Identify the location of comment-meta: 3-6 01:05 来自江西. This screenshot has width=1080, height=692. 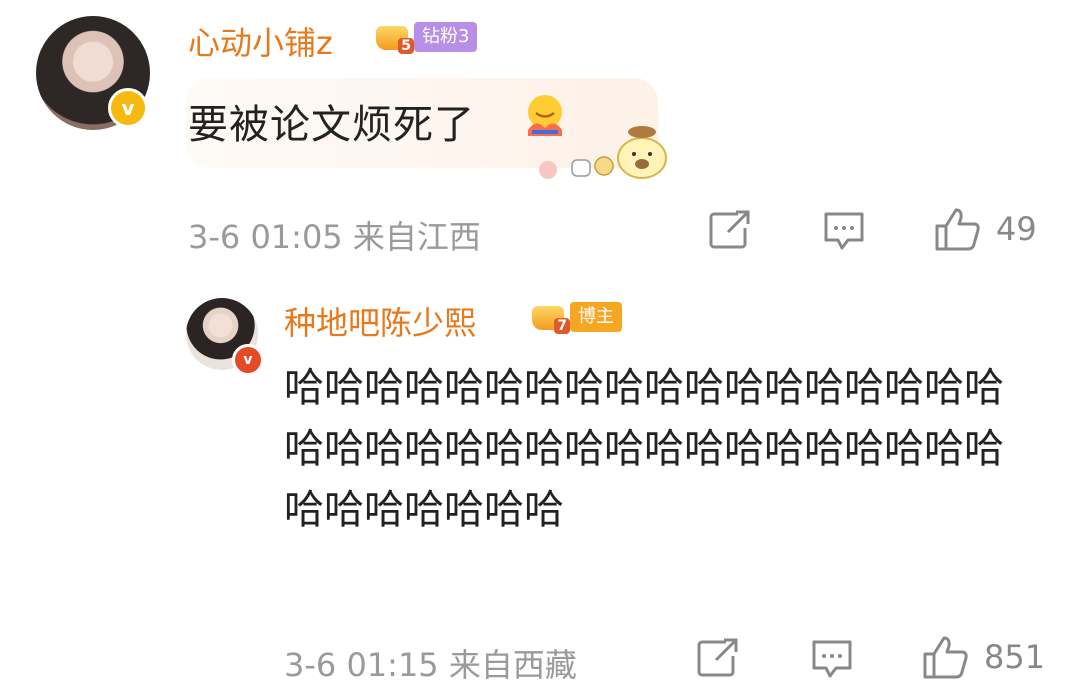
(334, 235).